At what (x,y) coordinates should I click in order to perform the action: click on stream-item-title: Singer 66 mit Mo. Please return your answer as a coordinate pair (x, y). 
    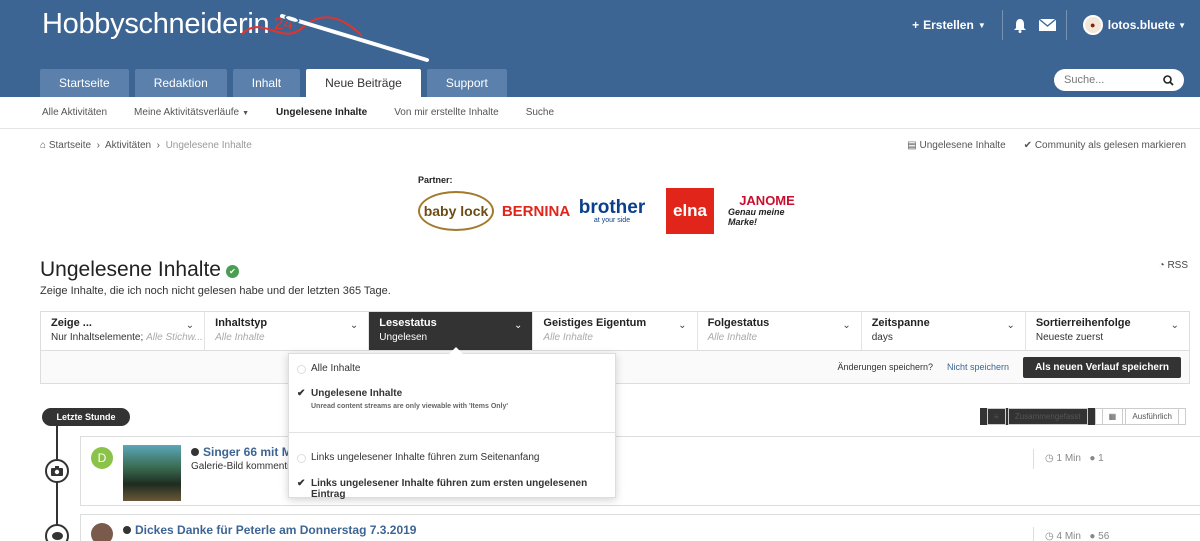
    Looking at the image, I should click on (245, 452).